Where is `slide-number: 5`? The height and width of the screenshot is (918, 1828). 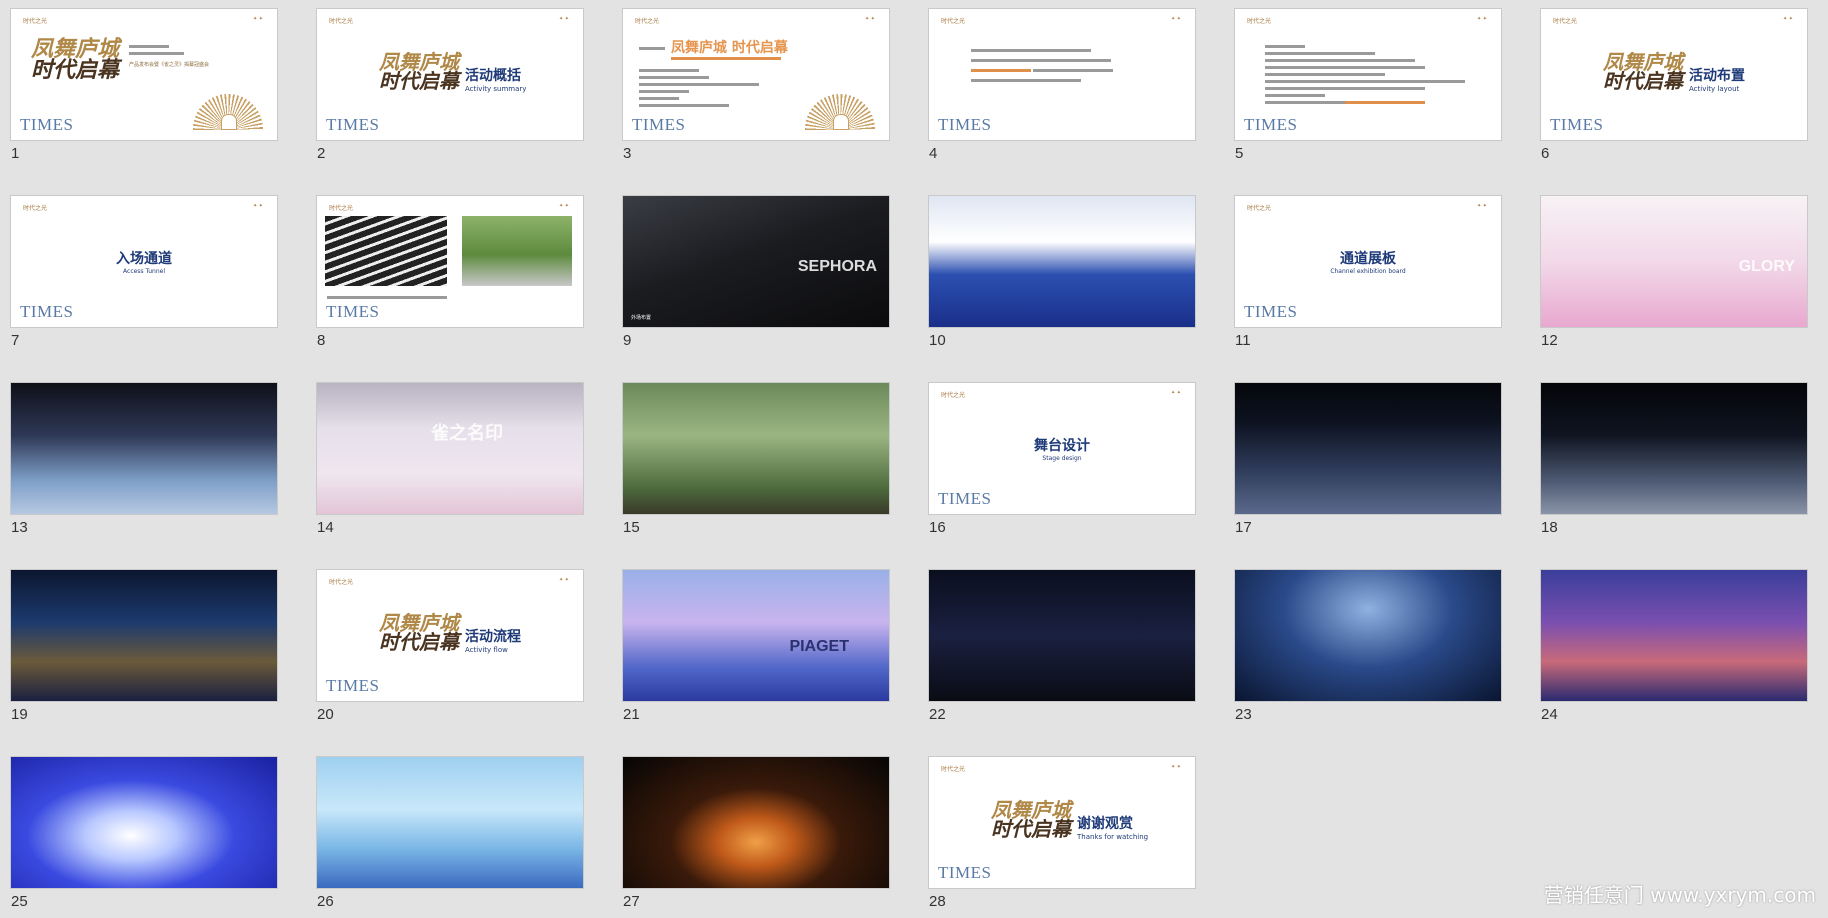
slide-number: 5 is located at coordinates (1239, 153).